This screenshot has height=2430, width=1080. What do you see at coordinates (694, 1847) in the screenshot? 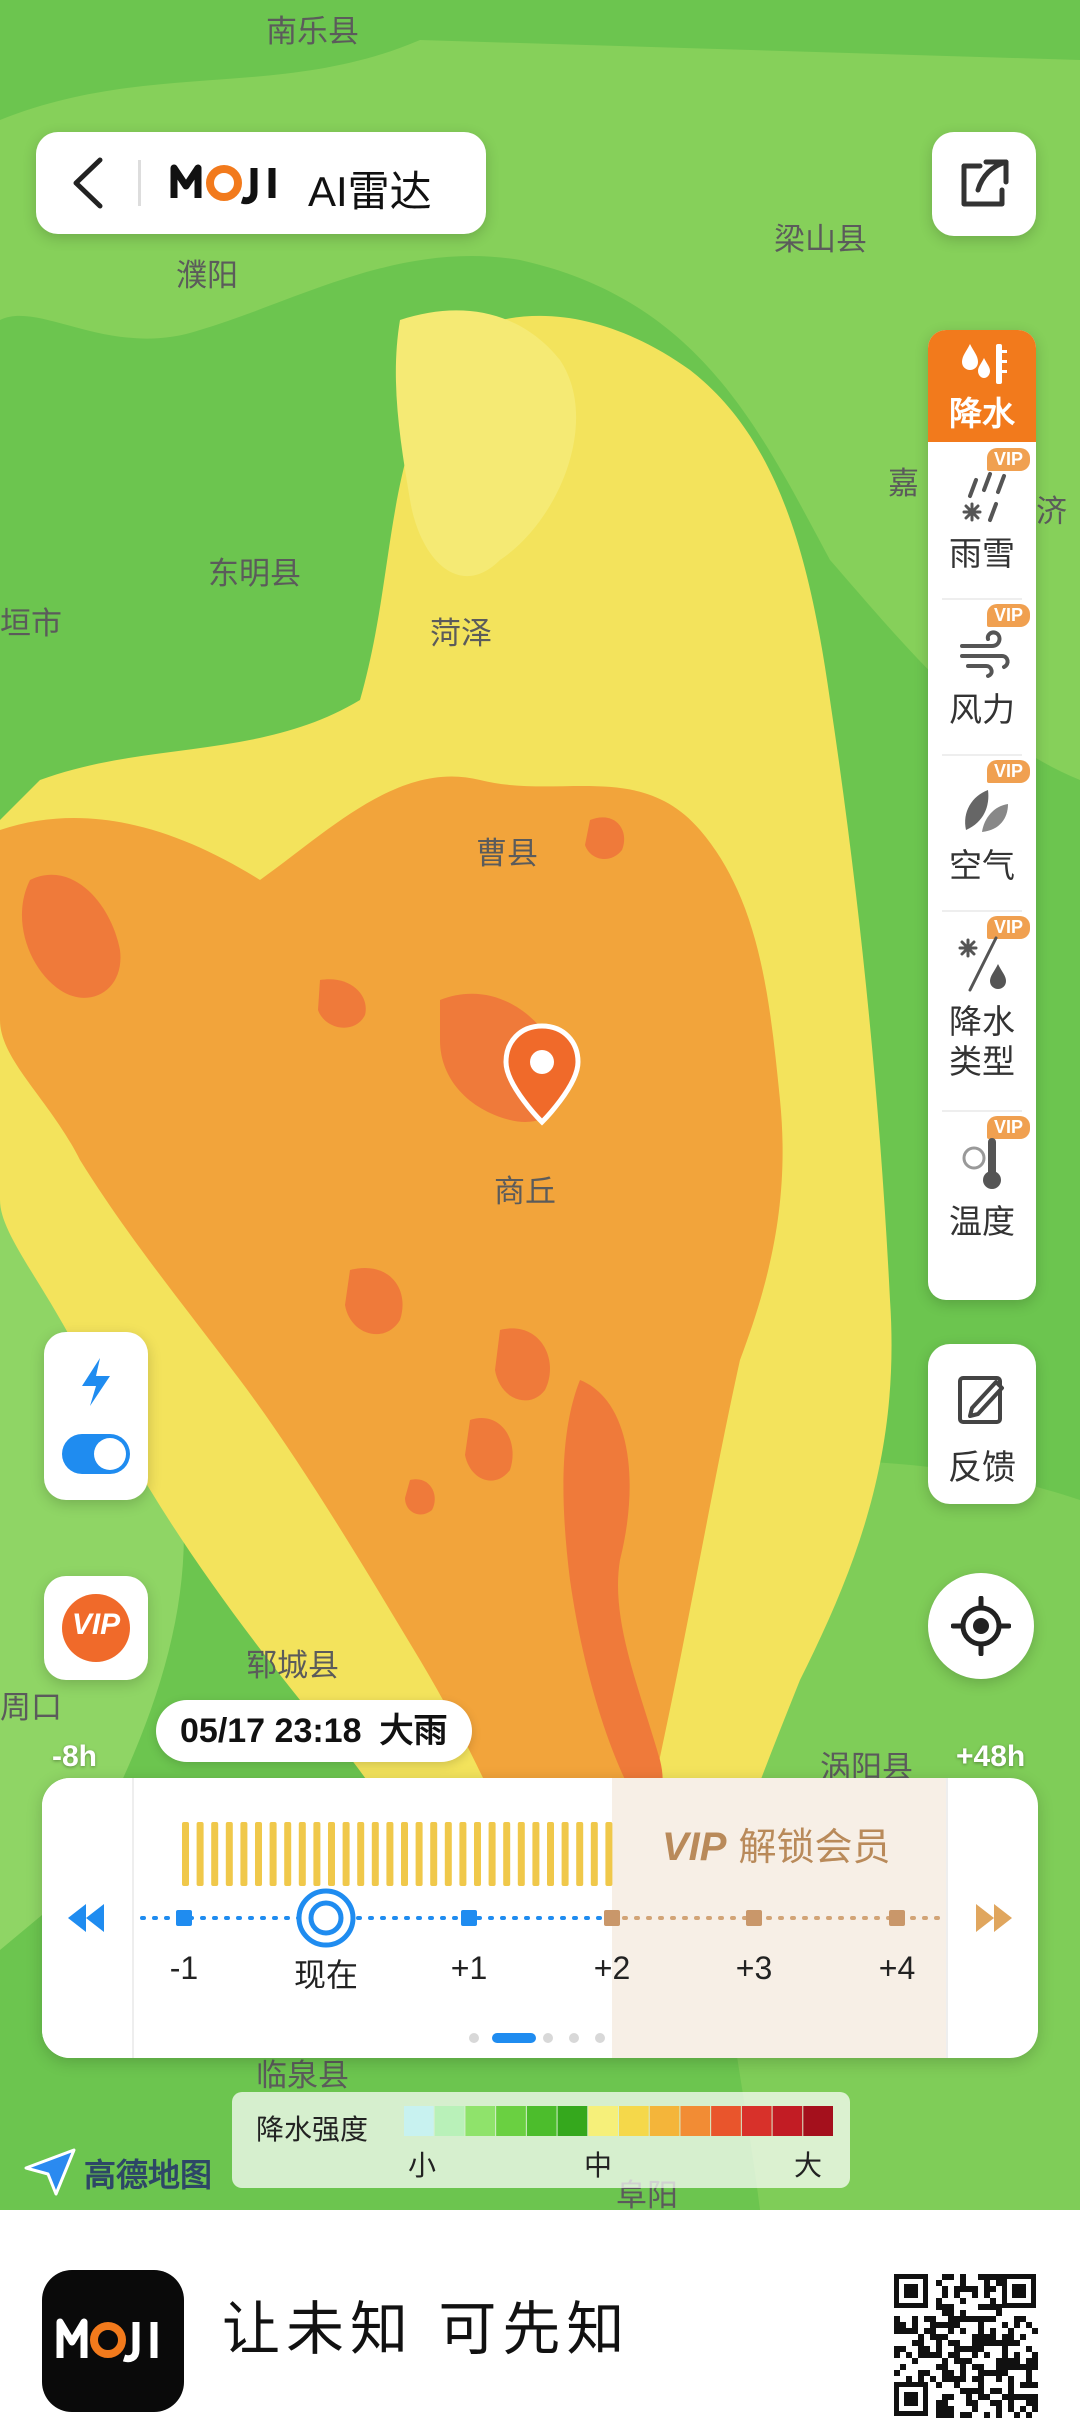
I see `vip-badge: VIP` at bounding box center [694, 1847].